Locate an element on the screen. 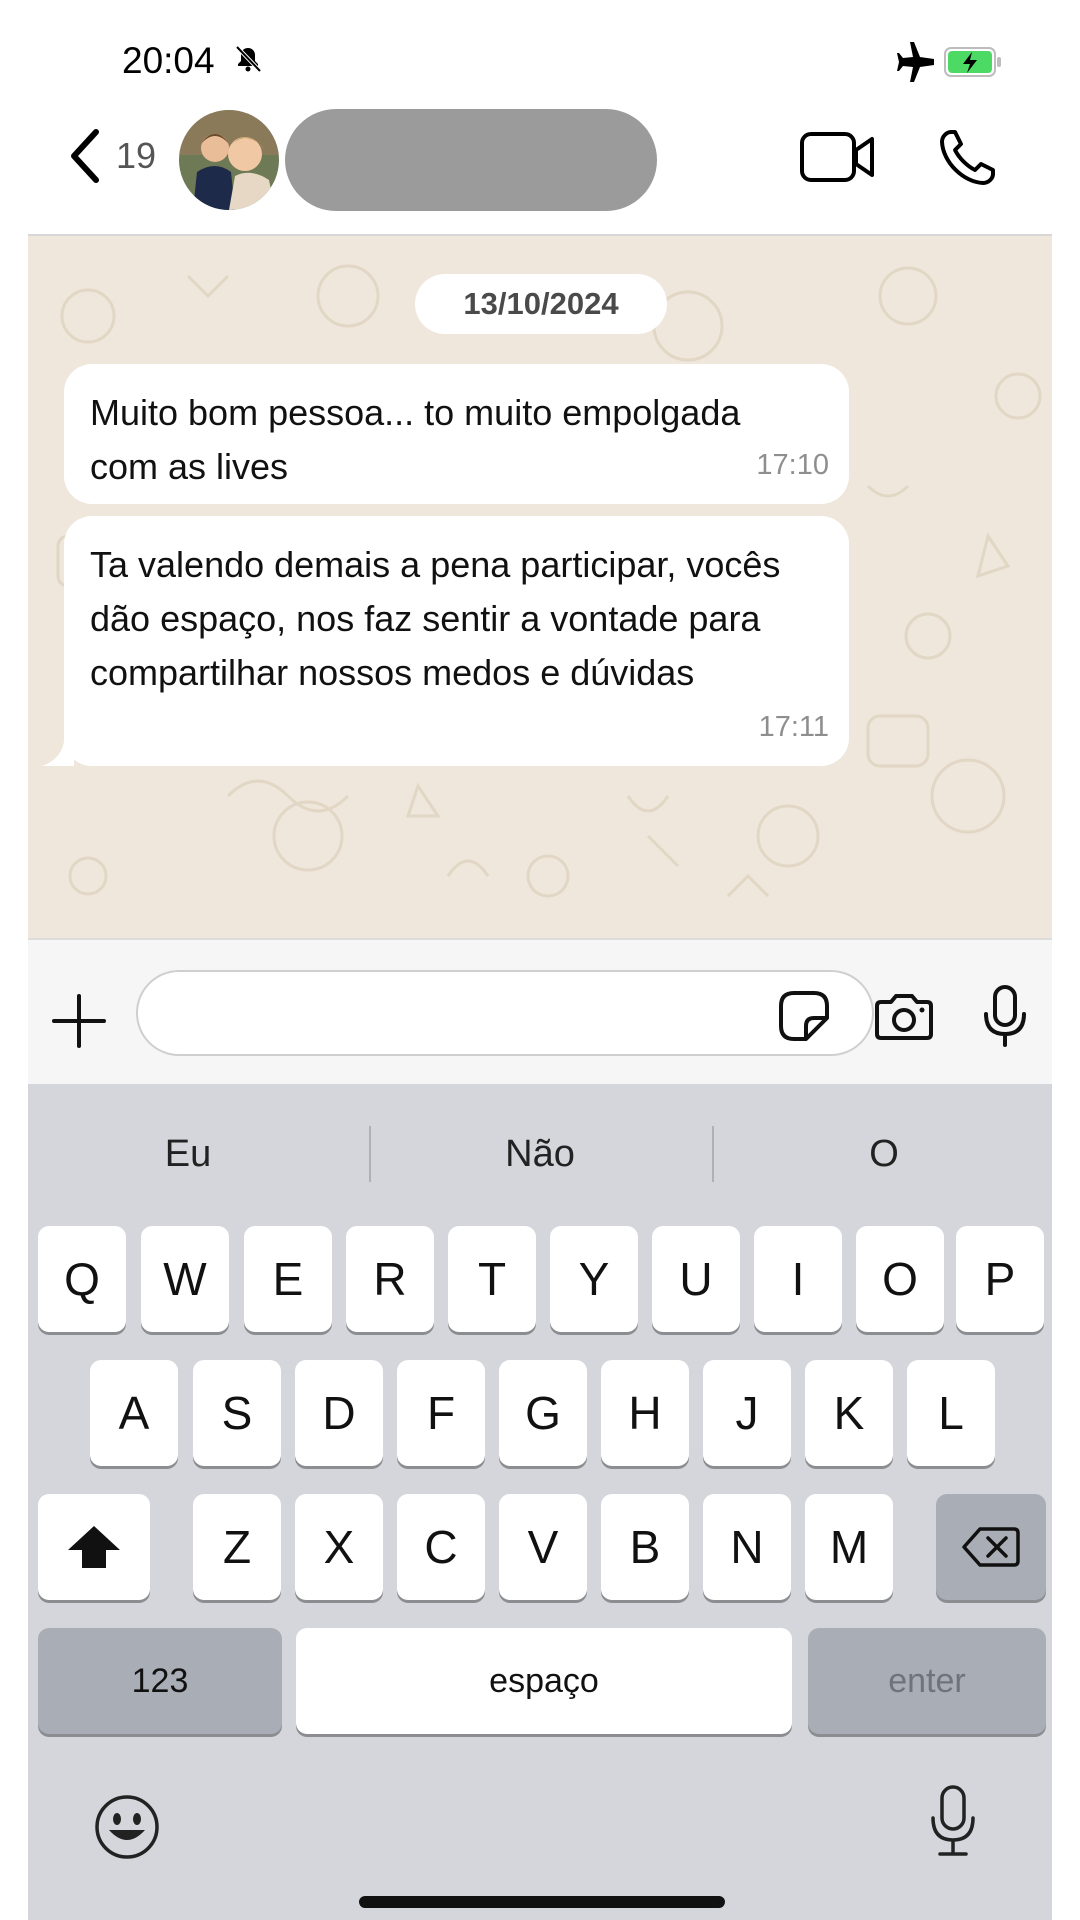 The height and width of the screenshot is (1920, 1080). bell-muted-icon is located at coordinates (248, 59).